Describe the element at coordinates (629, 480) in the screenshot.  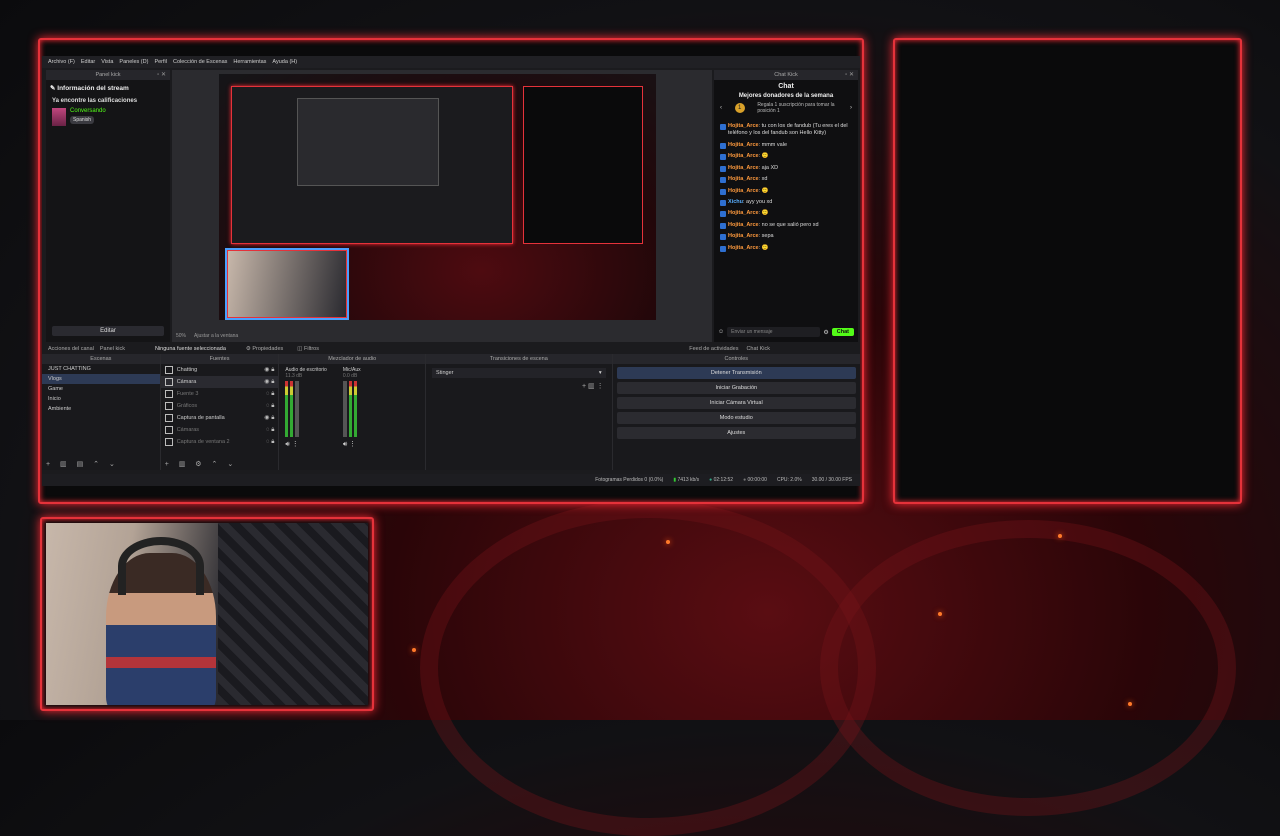
I see `dropped-frames: Fotogramas Perdidos 0 (0.0%)` at that location.